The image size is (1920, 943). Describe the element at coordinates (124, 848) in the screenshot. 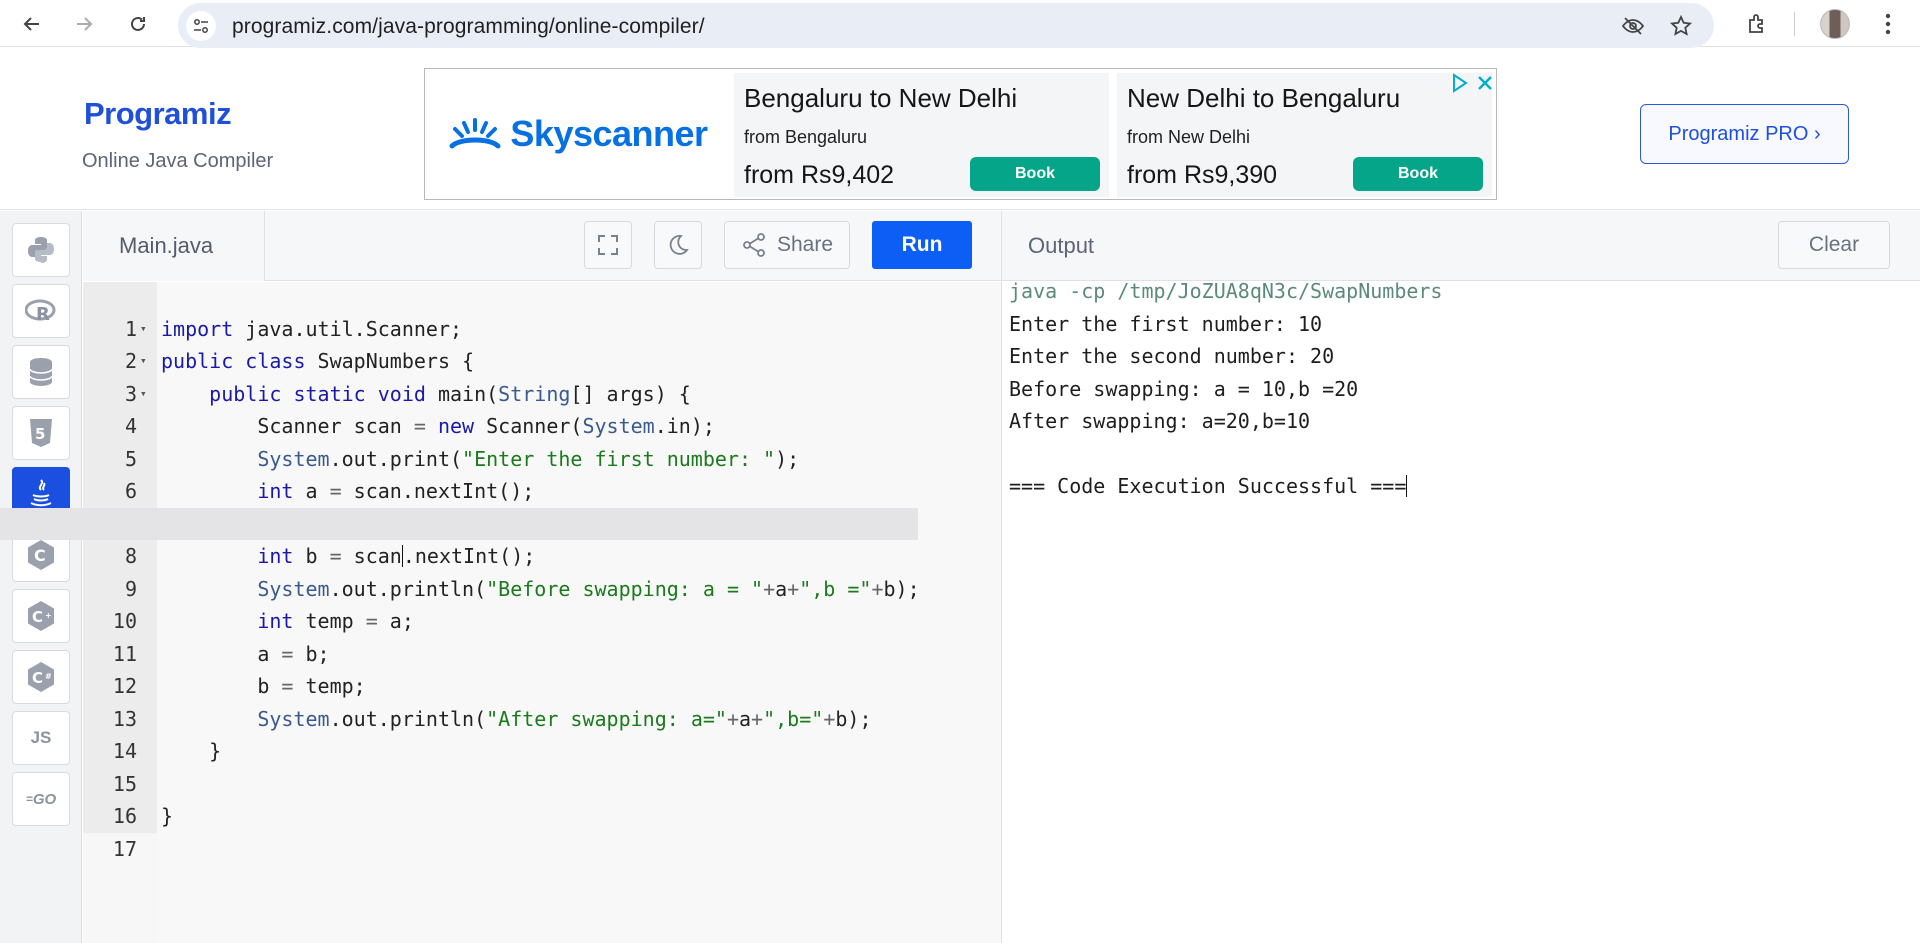

I see `line-number: 17` at that location.